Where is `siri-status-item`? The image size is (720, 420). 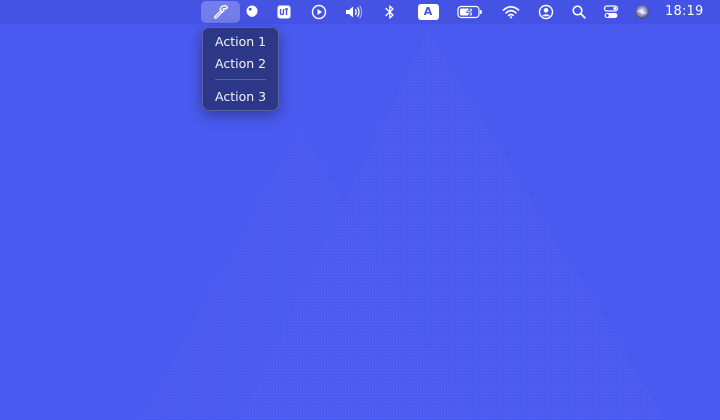 siri-status-item is located at coordinates (642, 12).